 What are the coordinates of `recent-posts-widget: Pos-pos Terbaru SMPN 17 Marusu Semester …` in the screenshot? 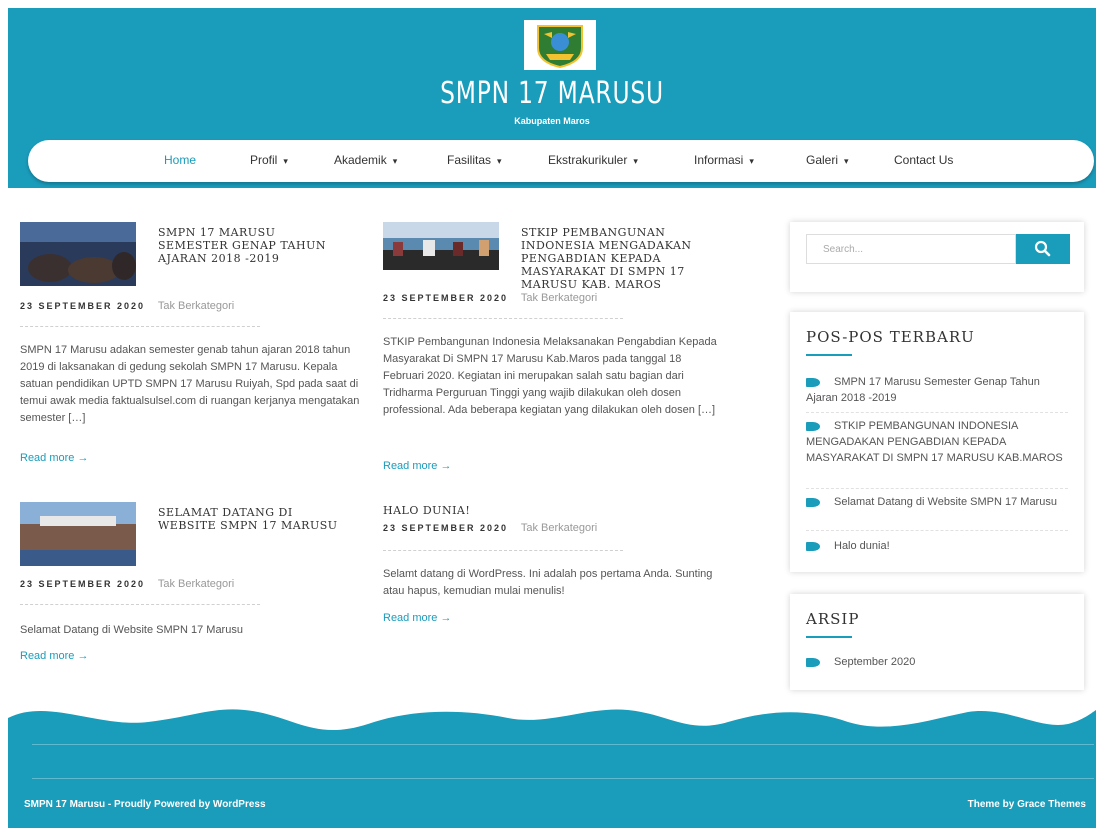 It's located at (937, 442).